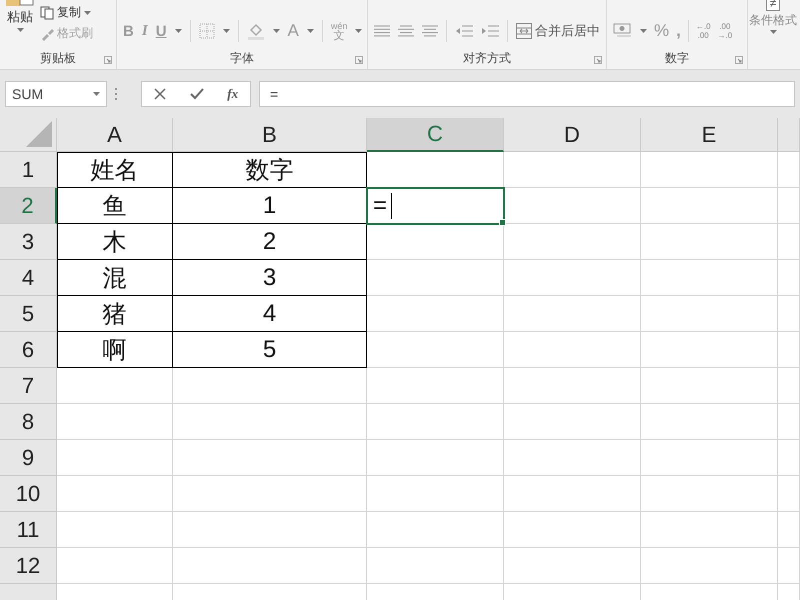 The image size is (800, 600). I want to click on column-header, so click(789, 135).